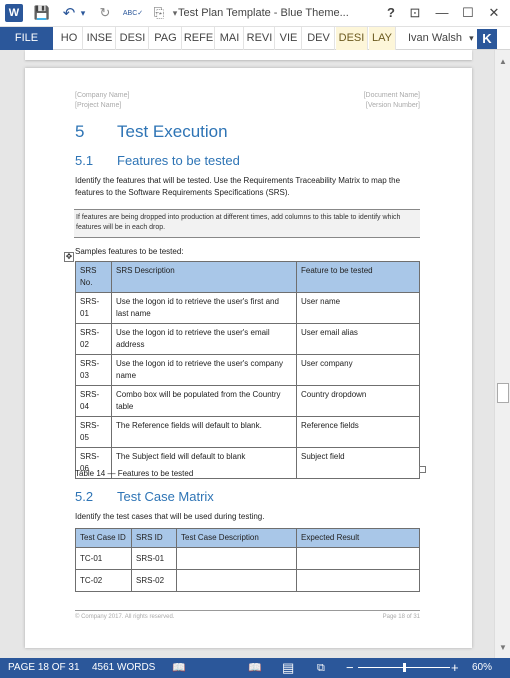 This screenshot has width=510, height=678. I want to click on user-name-label: Ivan Walsh, so click(435, 38).